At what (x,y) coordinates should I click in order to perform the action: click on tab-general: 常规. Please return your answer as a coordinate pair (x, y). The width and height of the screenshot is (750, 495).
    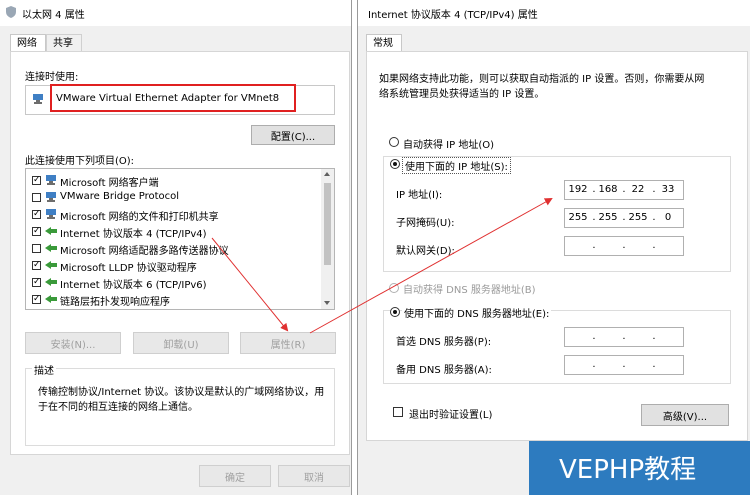
    Looking at the image, I should click on (384, 43).